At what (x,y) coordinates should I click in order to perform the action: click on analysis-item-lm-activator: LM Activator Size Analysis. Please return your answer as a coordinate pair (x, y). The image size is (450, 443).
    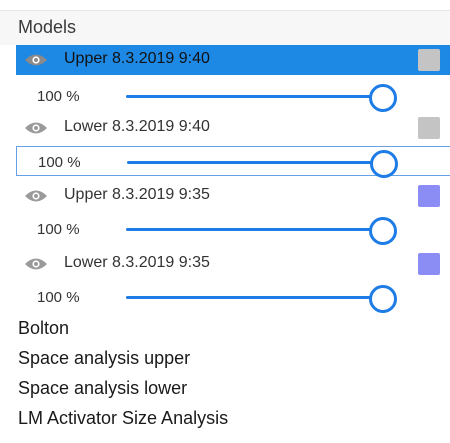
    Looking at the image, I should click on (123, 418).